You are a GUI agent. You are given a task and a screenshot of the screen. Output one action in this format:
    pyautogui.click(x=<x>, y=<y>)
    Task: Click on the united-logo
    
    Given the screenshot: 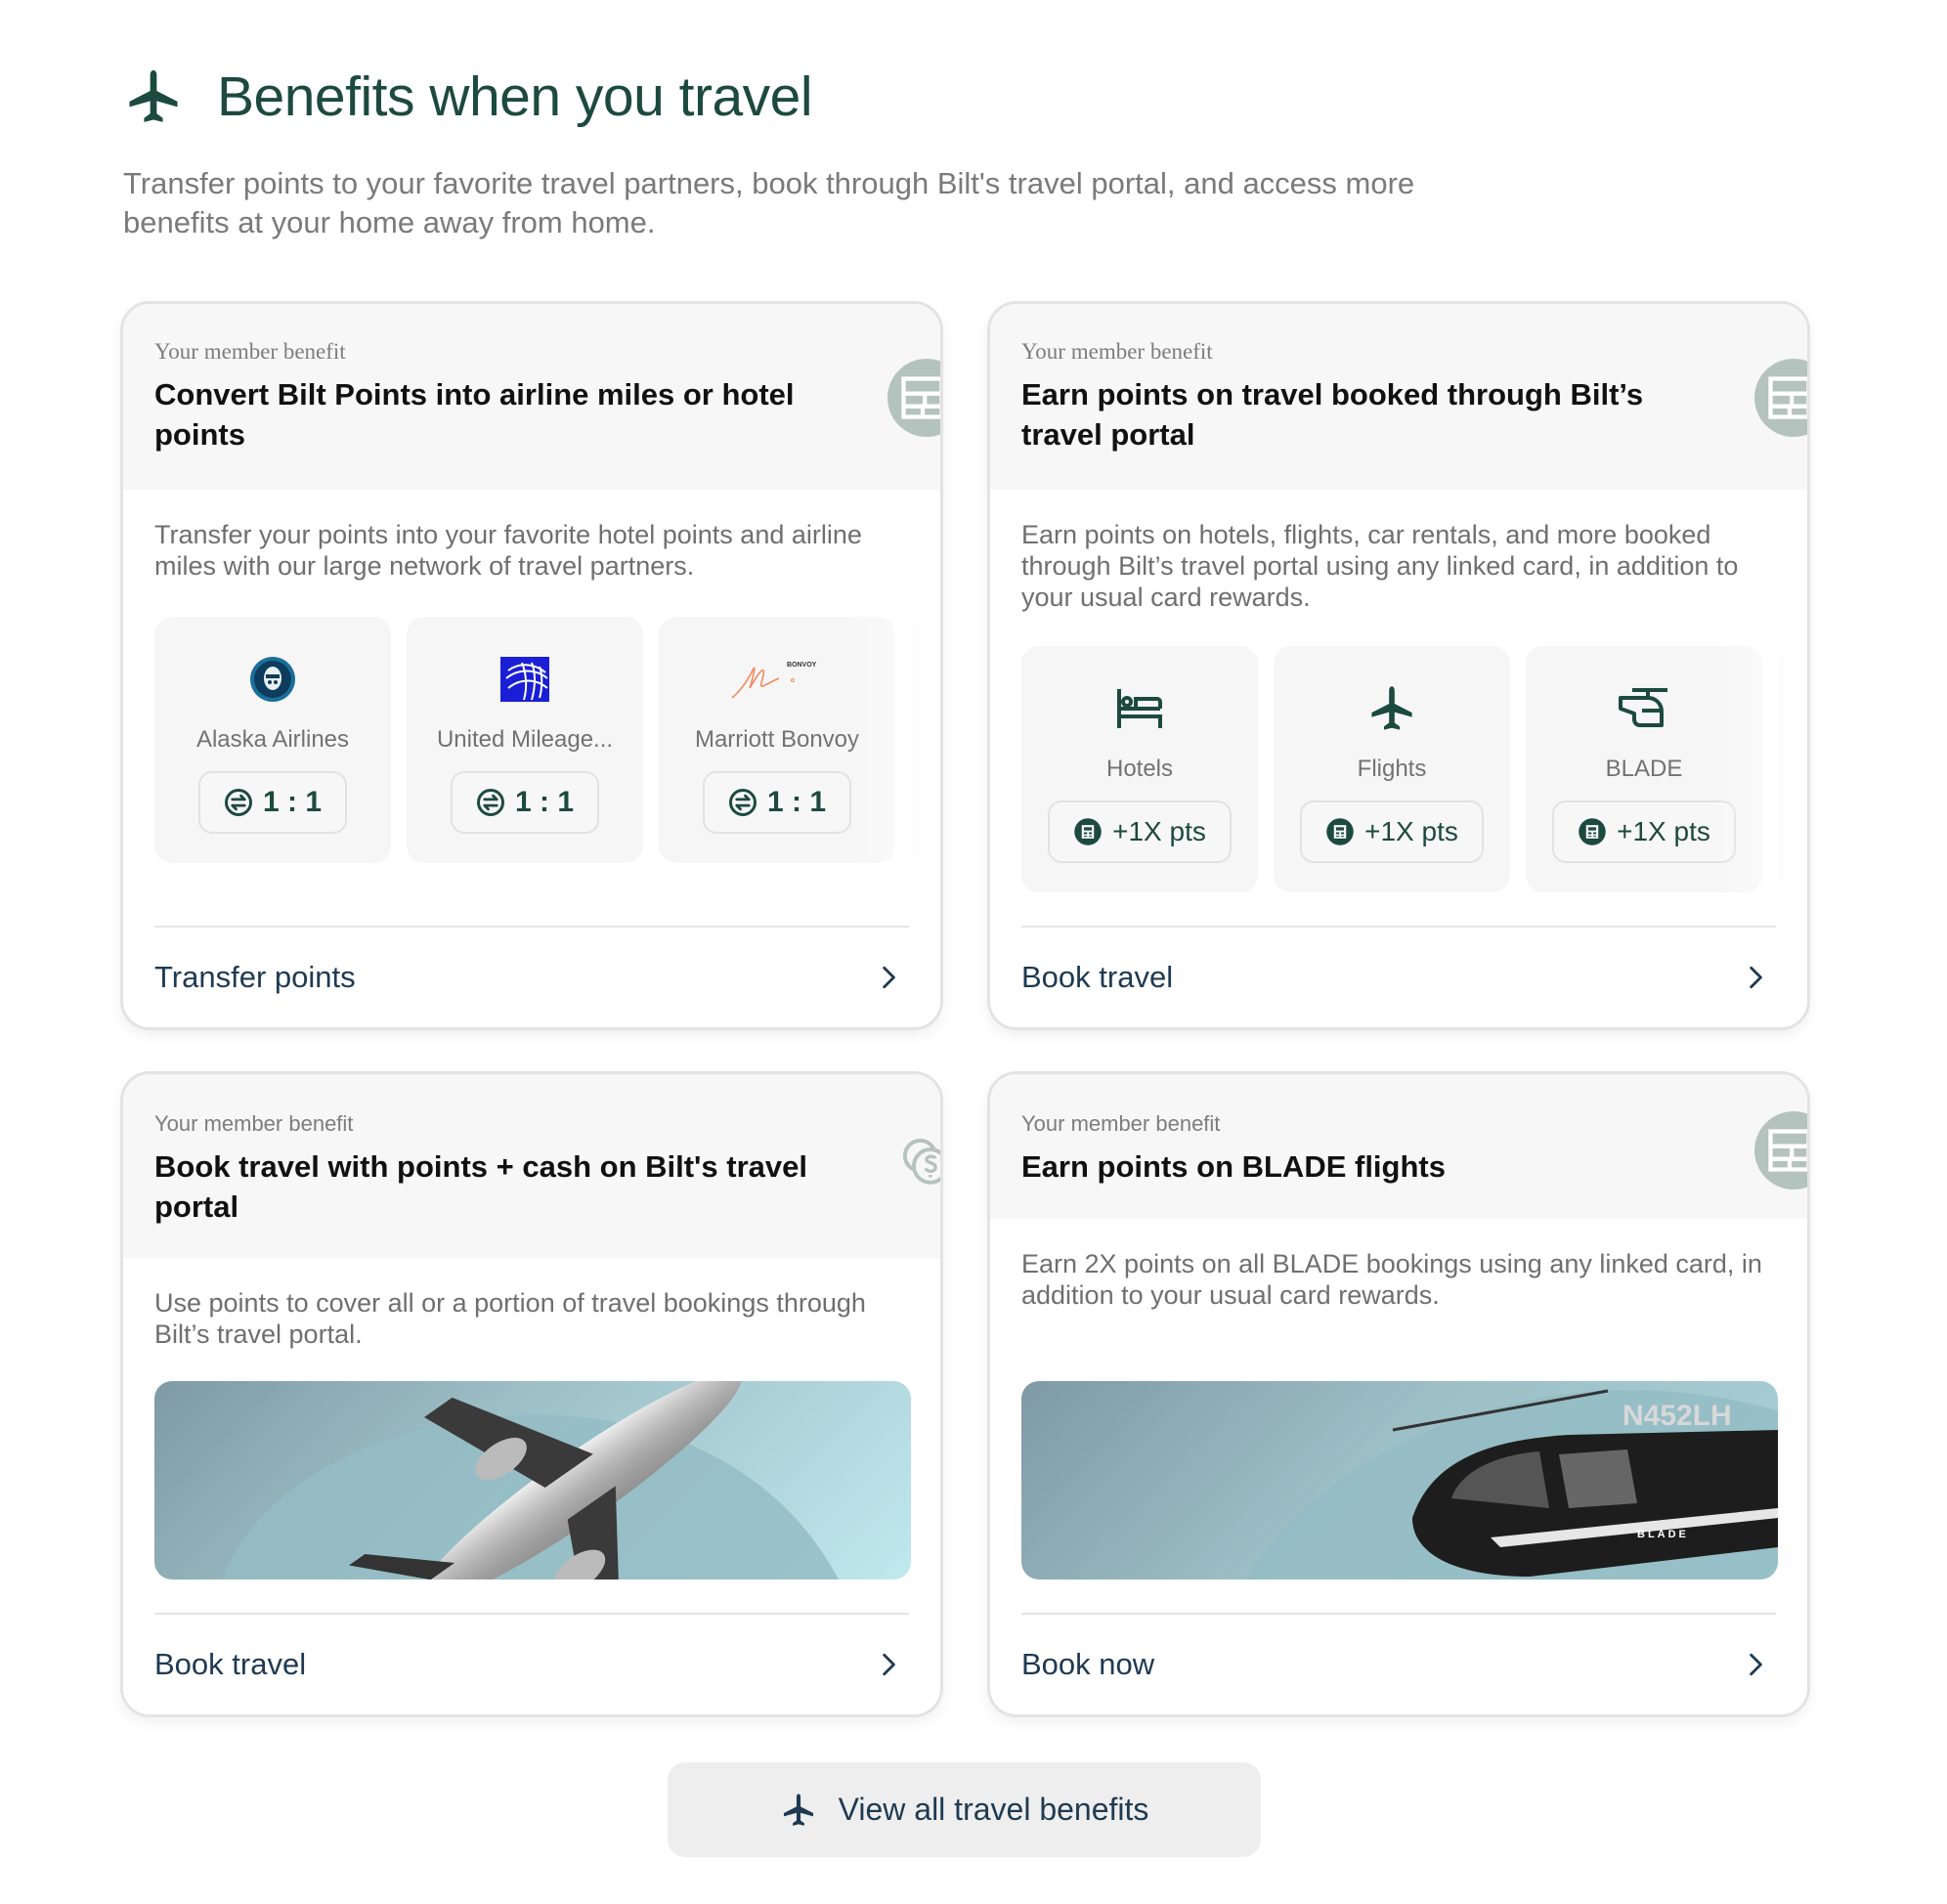 What is the action you would take?
    pyautogui.click(x=525, y=679)
    